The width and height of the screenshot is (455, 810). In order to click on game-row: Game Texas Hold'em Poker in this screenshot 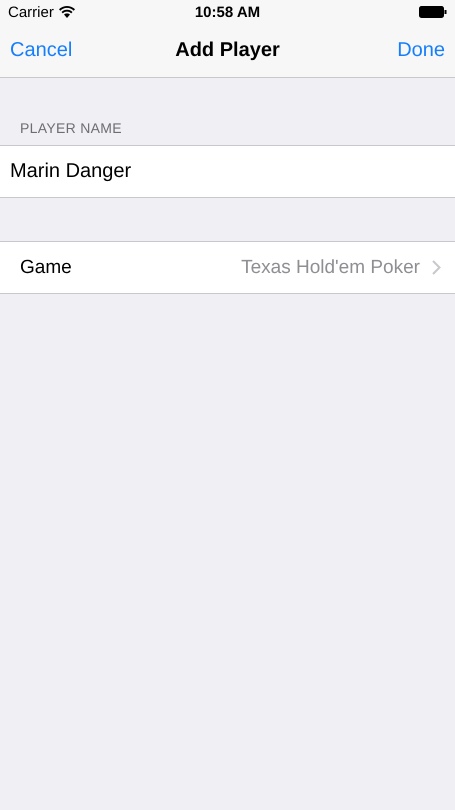, I will do `click(227, 267)`.